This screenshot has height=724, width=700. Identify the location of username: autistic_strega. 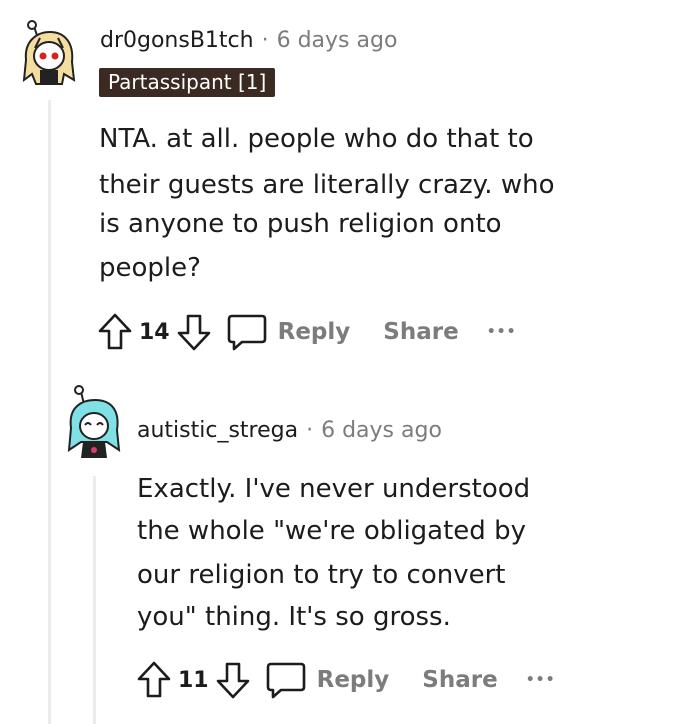
(217, 430).